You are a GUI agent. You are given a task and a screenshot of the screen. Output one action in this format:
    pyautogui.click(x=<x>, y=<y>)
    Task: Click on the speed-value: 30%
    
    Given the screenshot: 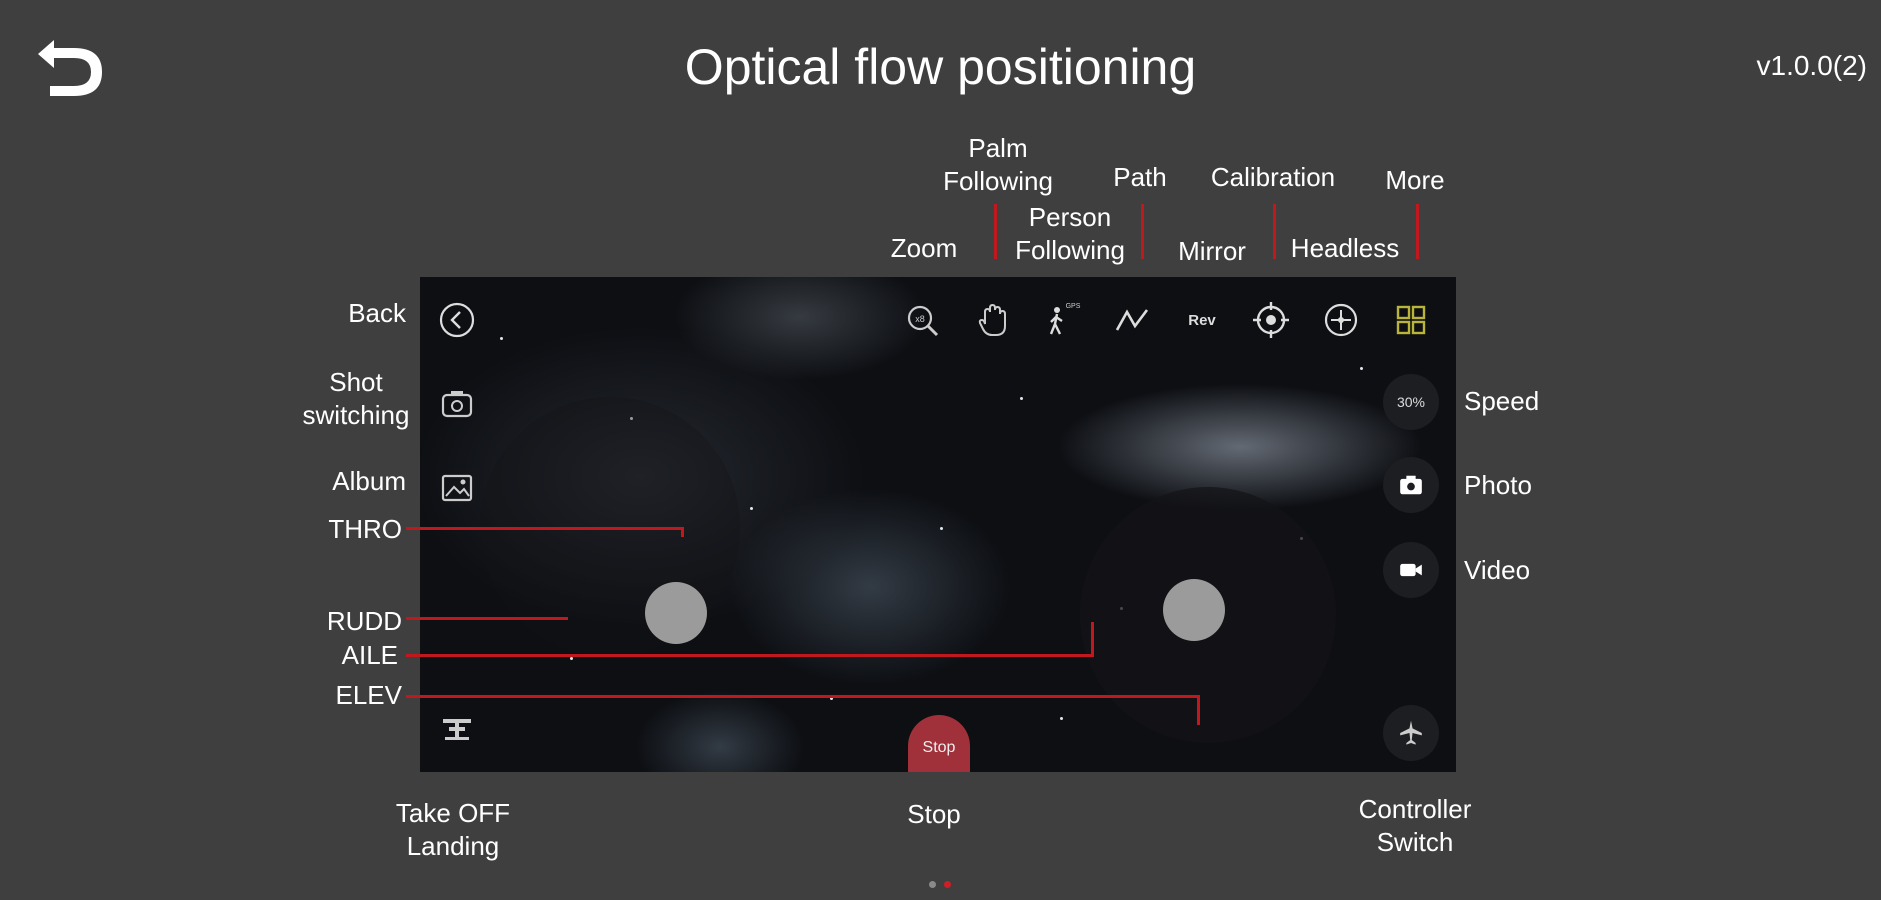 What is the action you would take?
    pyautogui.click(x=1411, y=402)
    